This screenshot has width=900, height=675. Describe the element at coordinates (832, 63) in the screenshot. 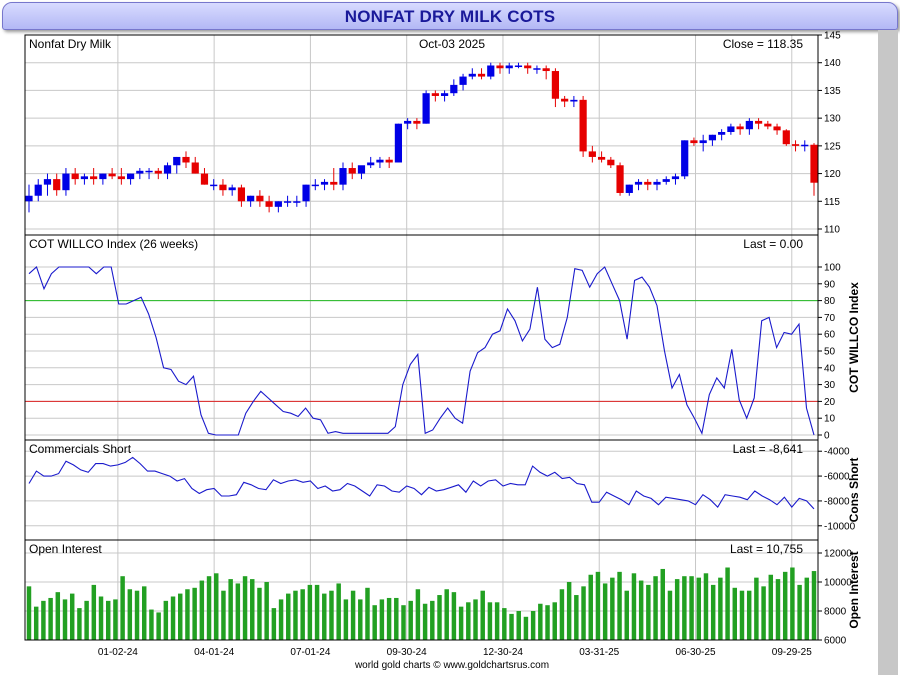

I see `y-tick-label: 140` at that location.